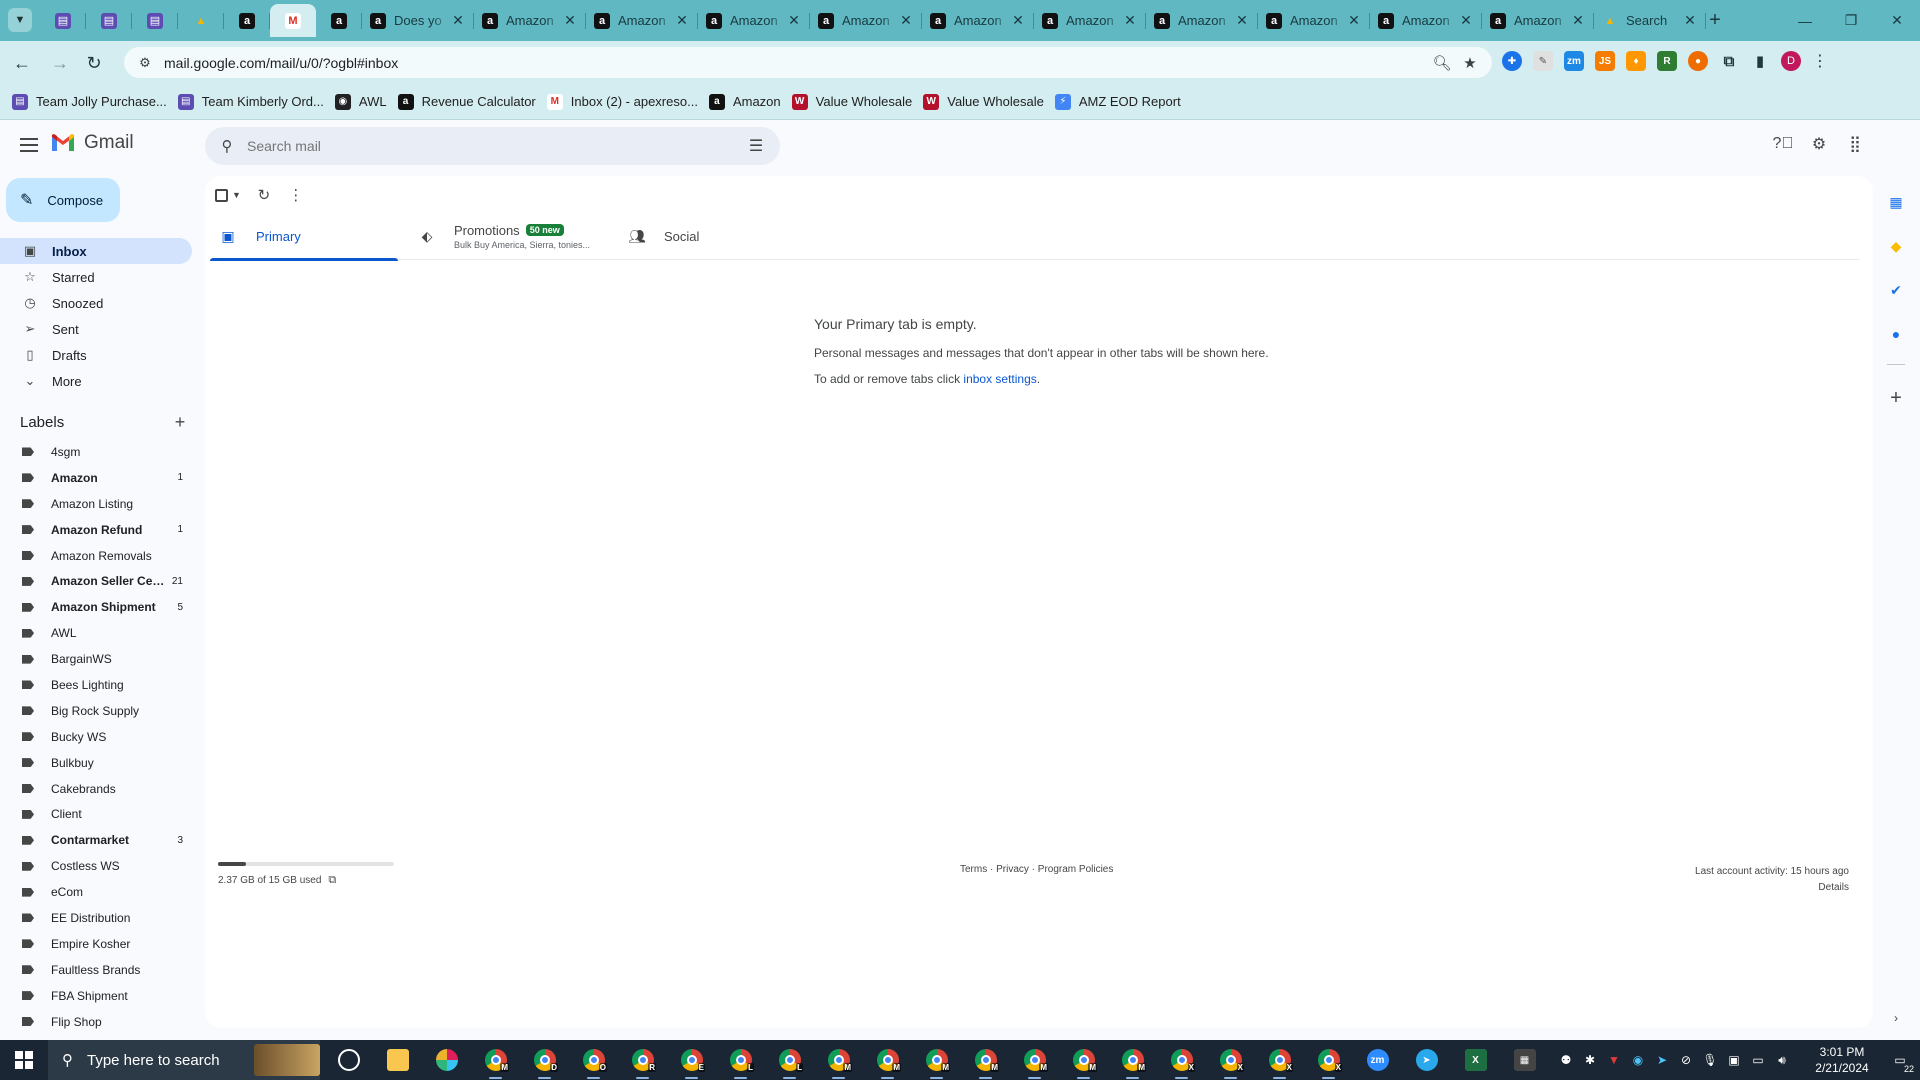 Image resolution: width=1920 pixels, height=1080 pixels. I want to click on new-tab-button: +, so click(1715, 20).